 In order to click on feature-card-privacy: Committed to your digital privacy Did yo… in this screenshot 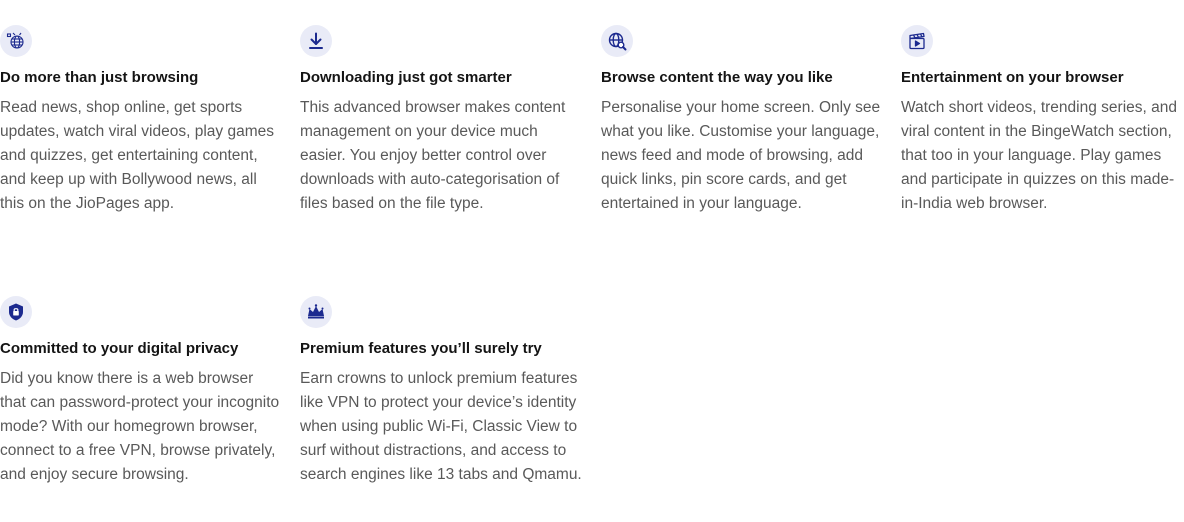, I will do `click(141, 391)`.